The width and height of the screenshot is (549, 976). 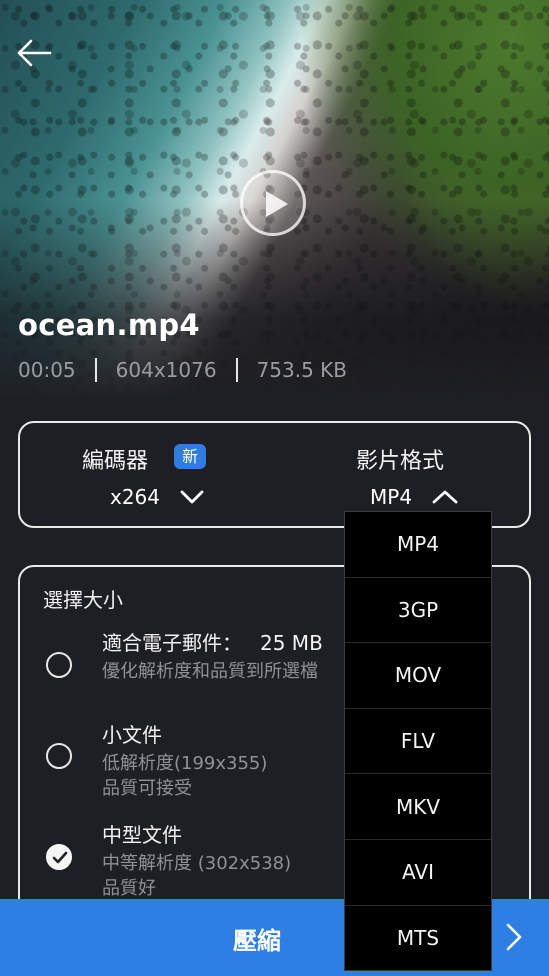 I want to click on option-quality: 品質好, so click(x=129, y=888).